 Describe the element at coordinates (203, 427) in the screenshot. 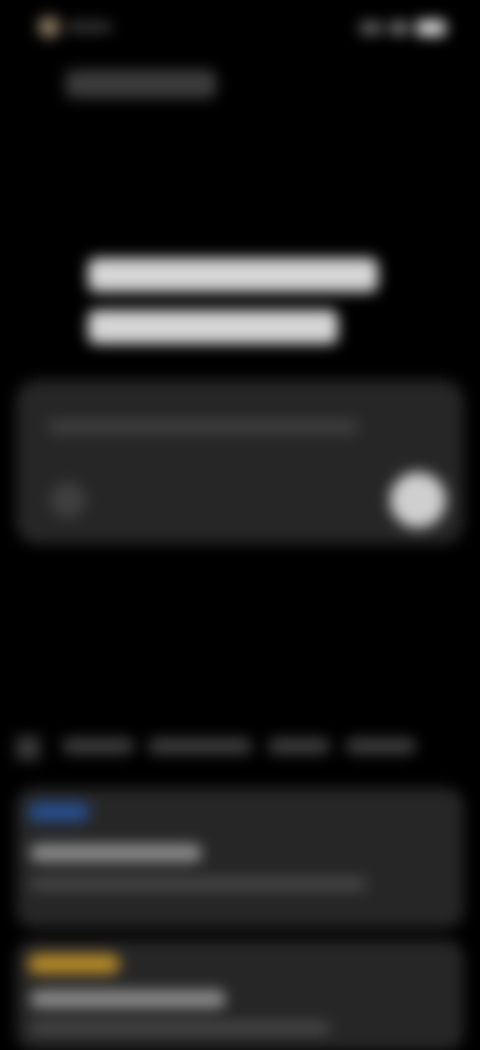

I see `prompt-input` at that location.